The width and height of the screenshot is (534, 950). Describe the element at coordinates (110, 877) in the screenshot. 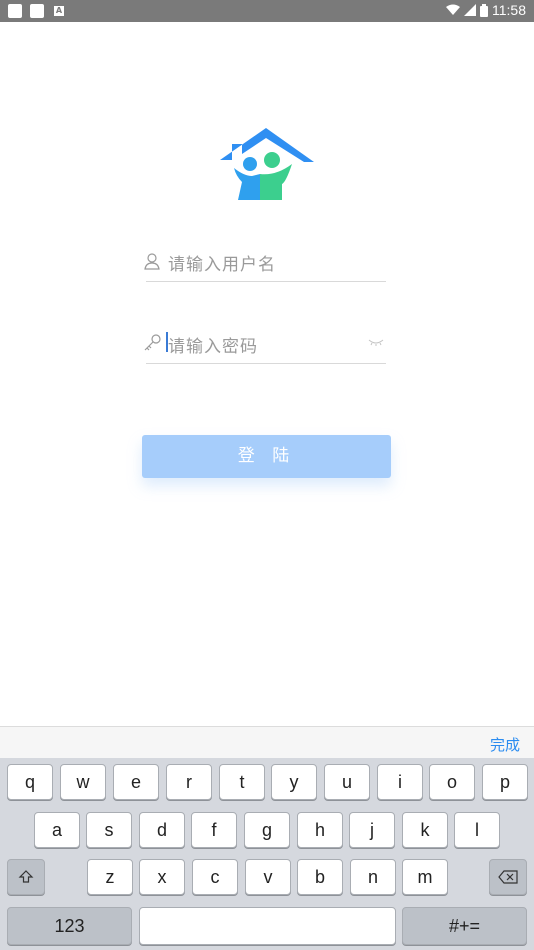

I see `key-z: z` at that location.